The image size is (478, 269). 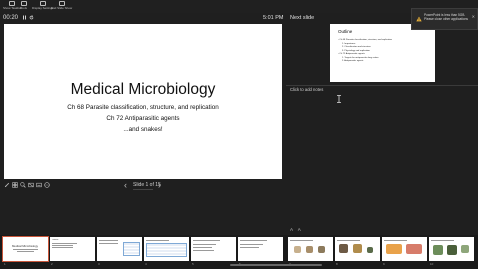 I want to click on slide-tools, so click(x=27, y=186).